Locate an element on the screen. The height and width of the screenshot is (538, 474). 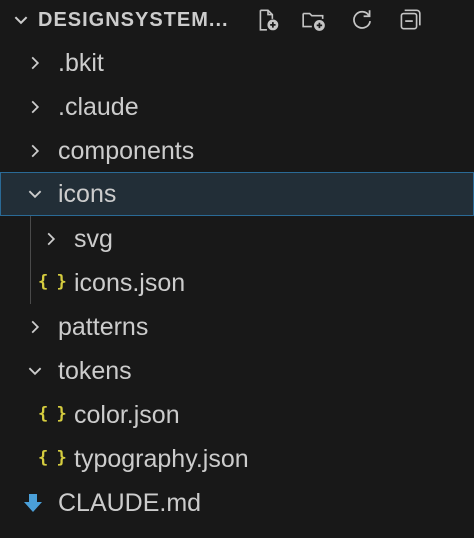
new-folder-icon is located at coordinates (313, 21).